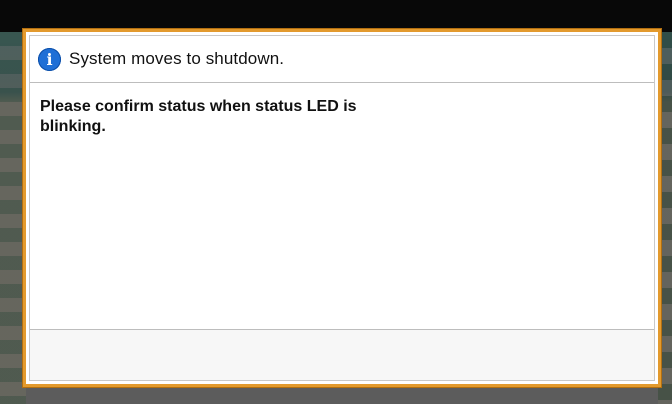 The width and height of the screenshot is (672, 404). I want to click on dialog-footer, so click(342, 354).